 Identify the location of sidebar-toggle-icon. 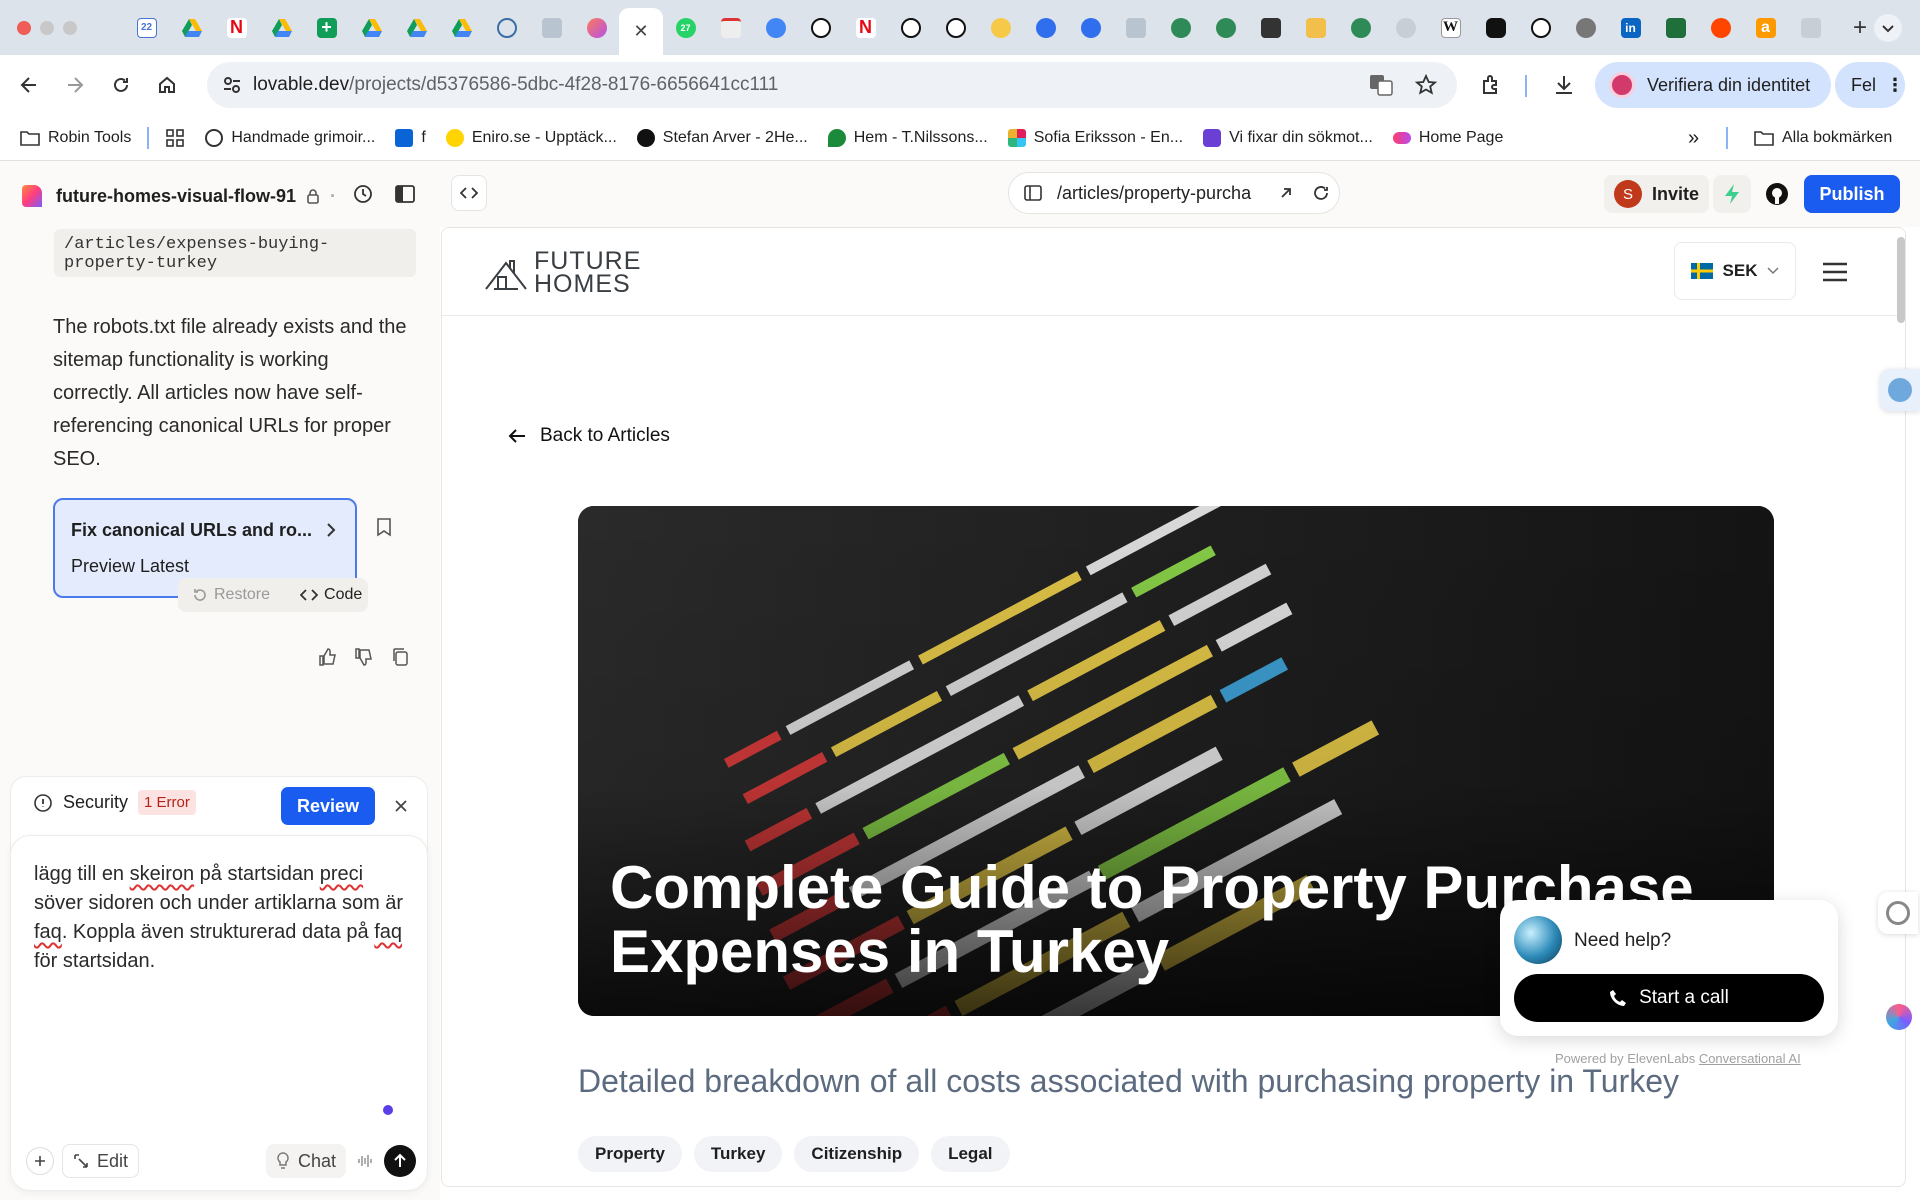
(405, 194).